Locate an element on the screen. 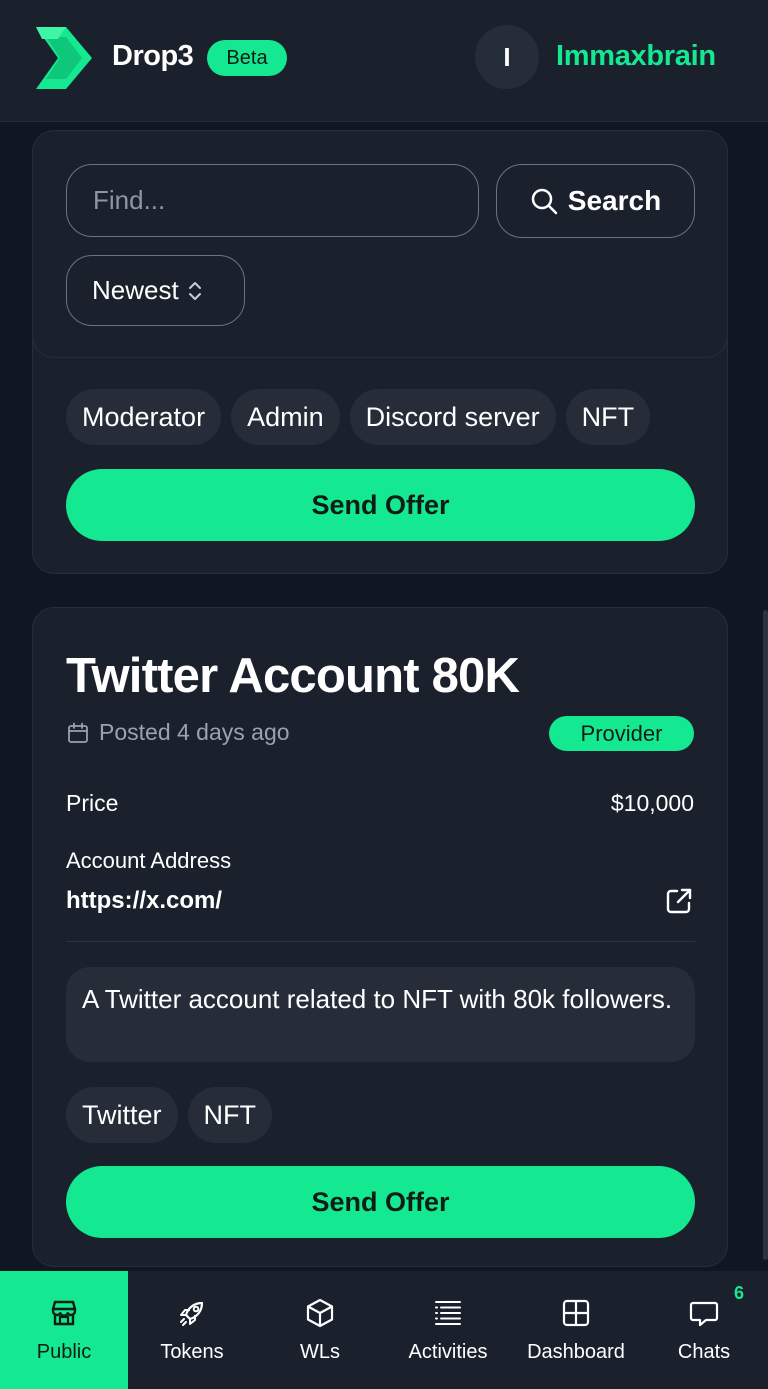  search-button: Search is located at coordinates (595, 201).